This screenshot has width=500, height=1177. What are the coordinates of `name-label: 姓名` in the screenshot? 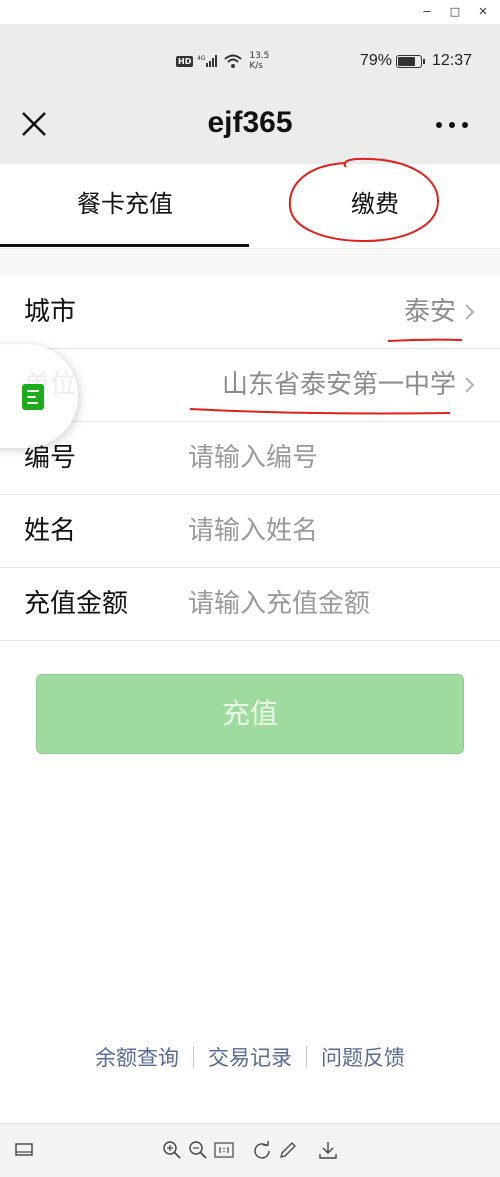 It's located at (50, 531).